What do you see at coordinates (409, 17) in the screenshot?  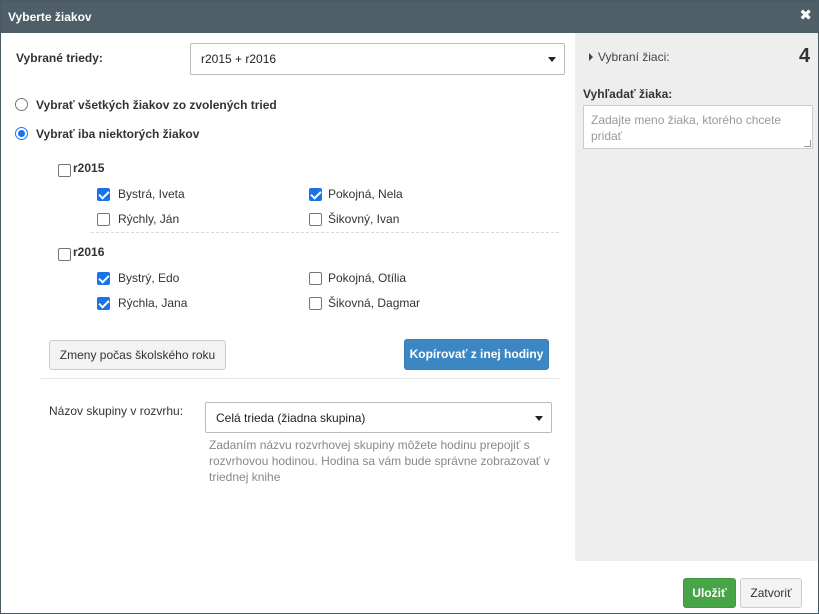 I see `dialog-titlebar: Vyberte žiakov ✖` at bounding box center [409, 17].